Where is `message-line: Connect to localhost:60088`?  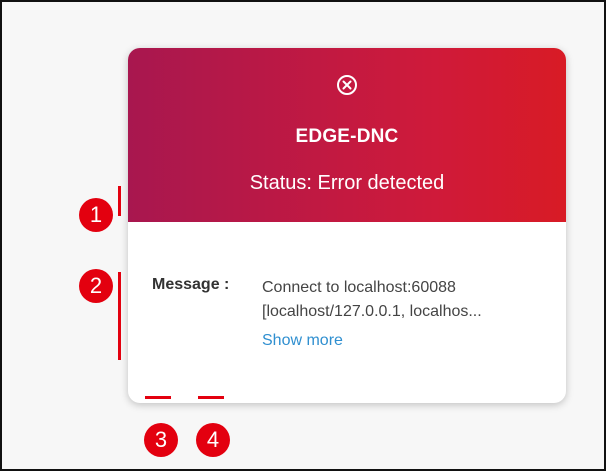 message-line: Connect to localhost:60088 is located at coordinates (359, 287).